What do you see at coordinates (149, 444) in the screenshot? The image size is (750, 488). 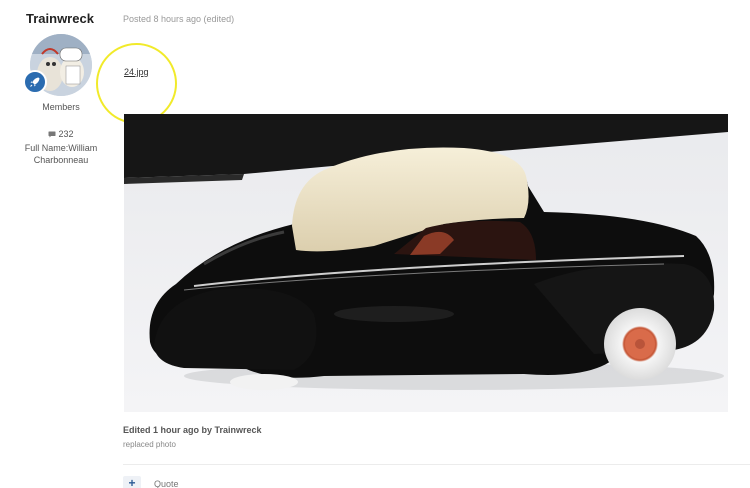 I see `edit-reason: replaced photo` at bounding box center [149, 444].